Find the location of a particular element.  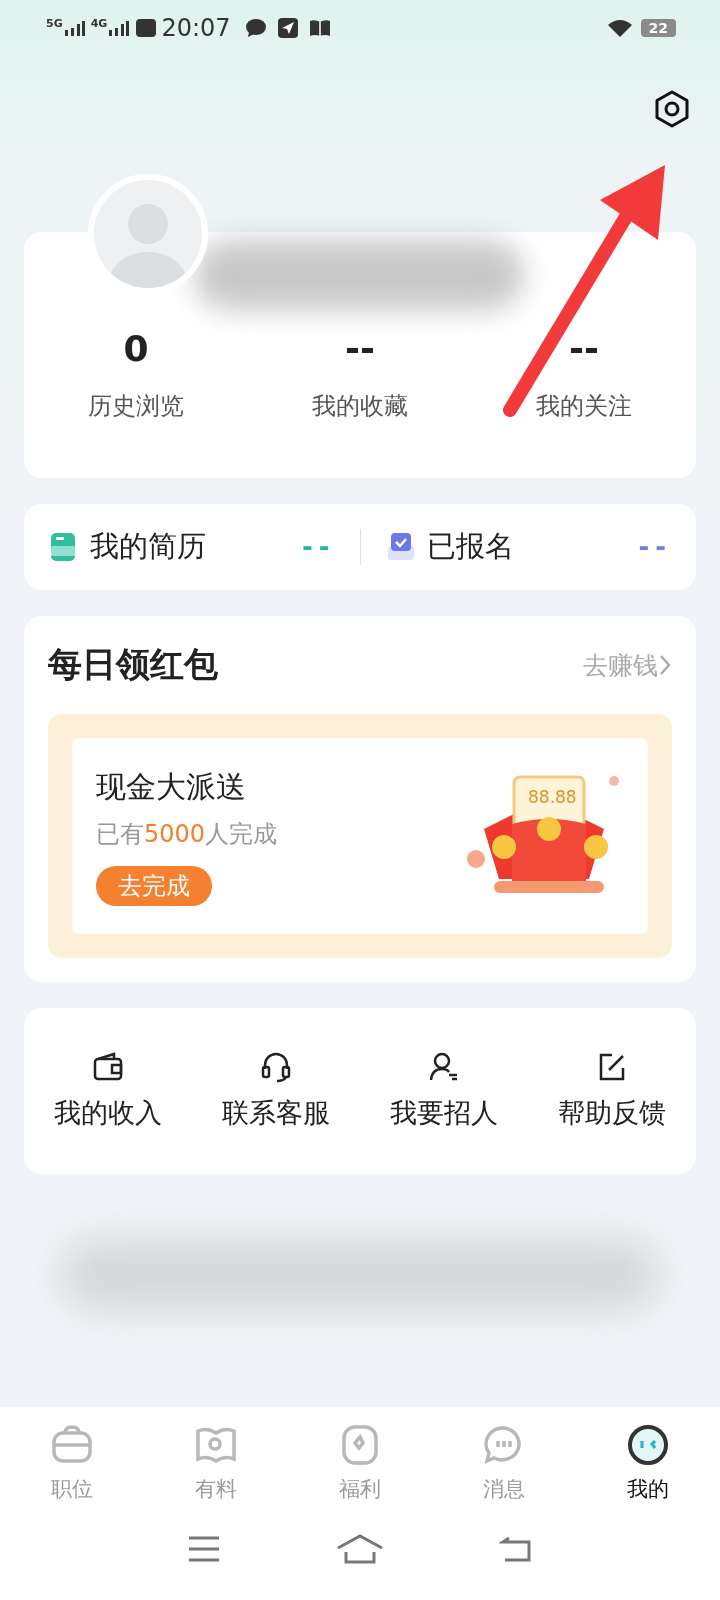

envelope-amount: 88.88 is located at coordinates (552, 797).